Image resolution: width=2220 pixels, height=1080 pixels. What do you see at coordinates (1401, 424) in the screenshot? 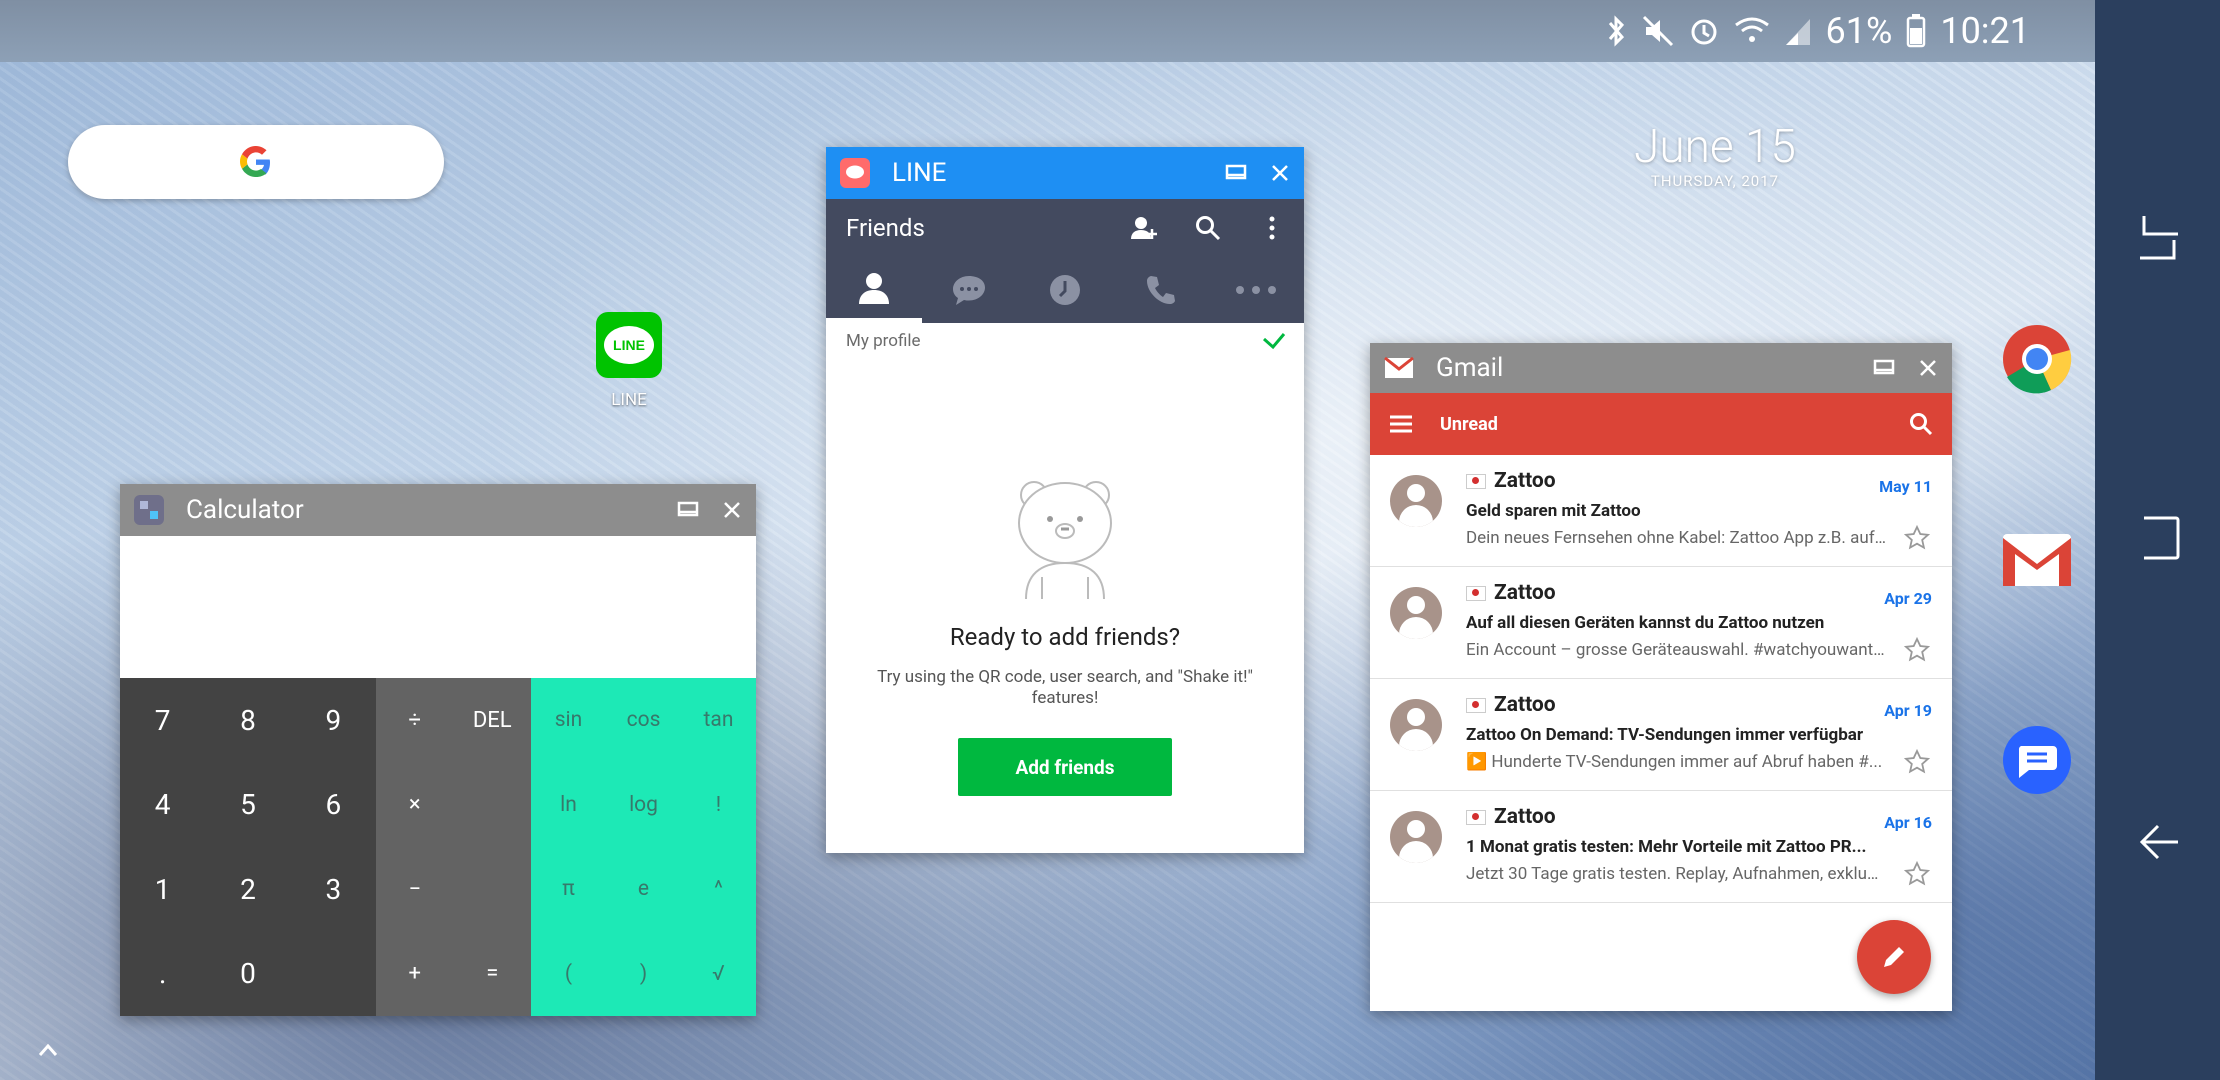
I see `menu-icon` at bounding box center [1401, 424].